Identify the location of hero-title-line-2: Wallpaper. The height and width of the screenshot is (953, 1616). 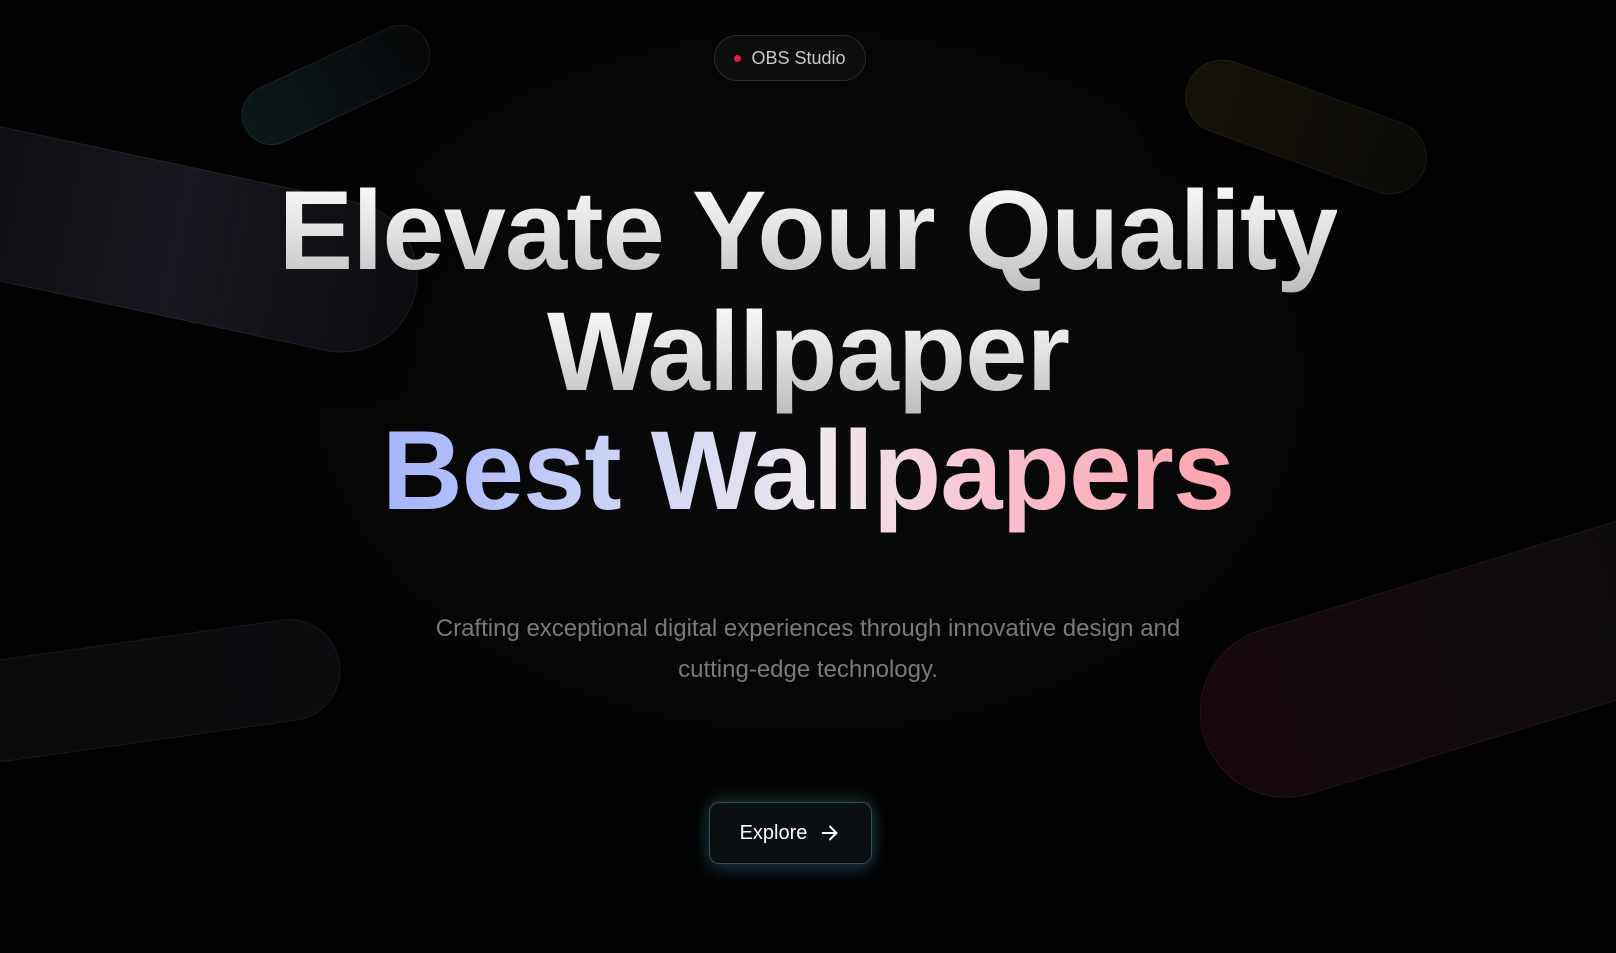
(808, 352).